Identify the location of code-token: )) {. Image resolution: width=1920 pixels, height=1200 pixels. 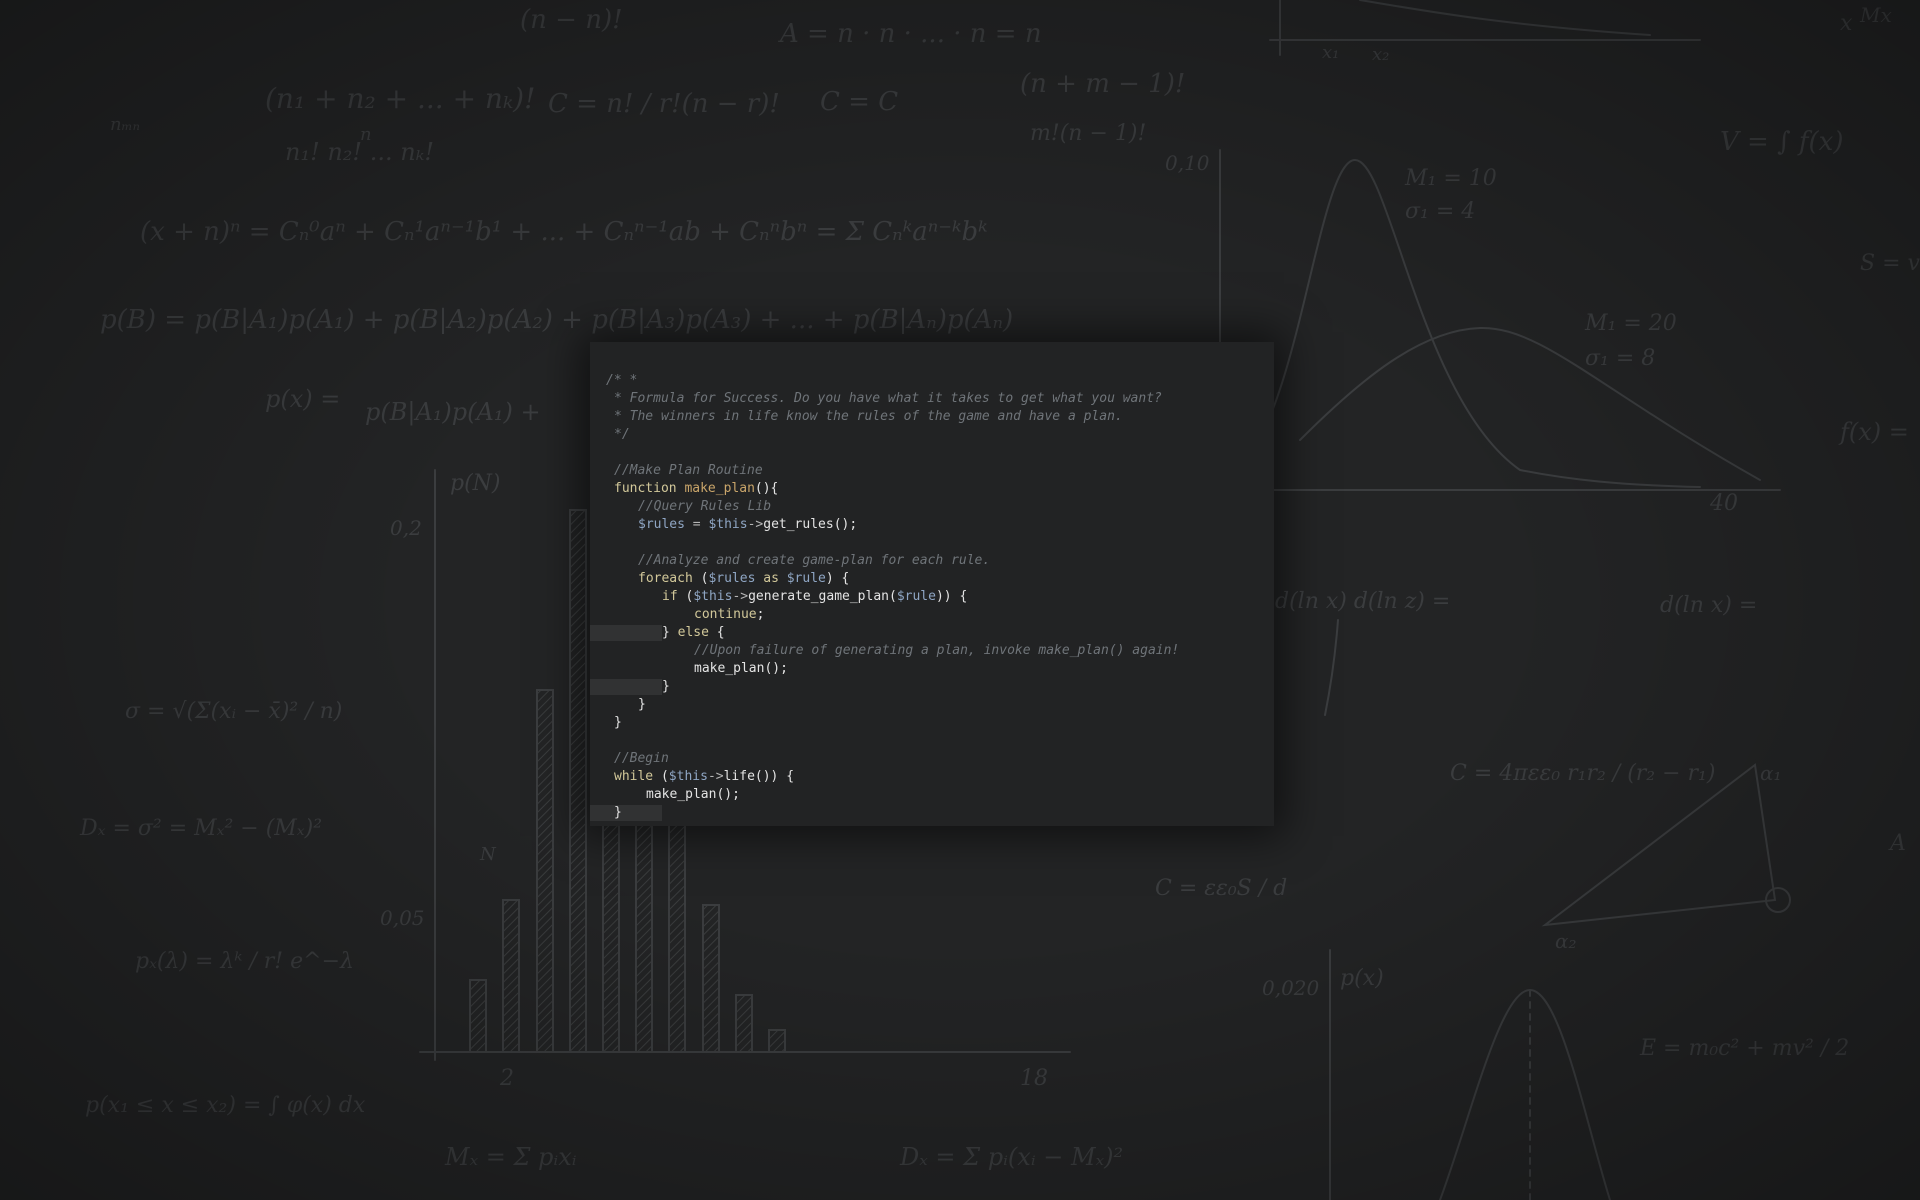
(951, 596).